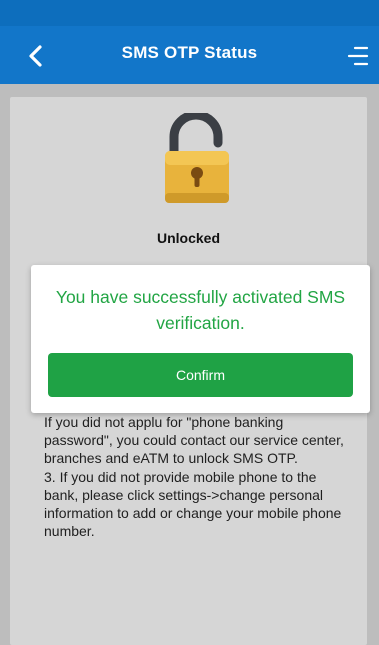  I want to click on app-header: SMS OTP Status, so click(189, 55).